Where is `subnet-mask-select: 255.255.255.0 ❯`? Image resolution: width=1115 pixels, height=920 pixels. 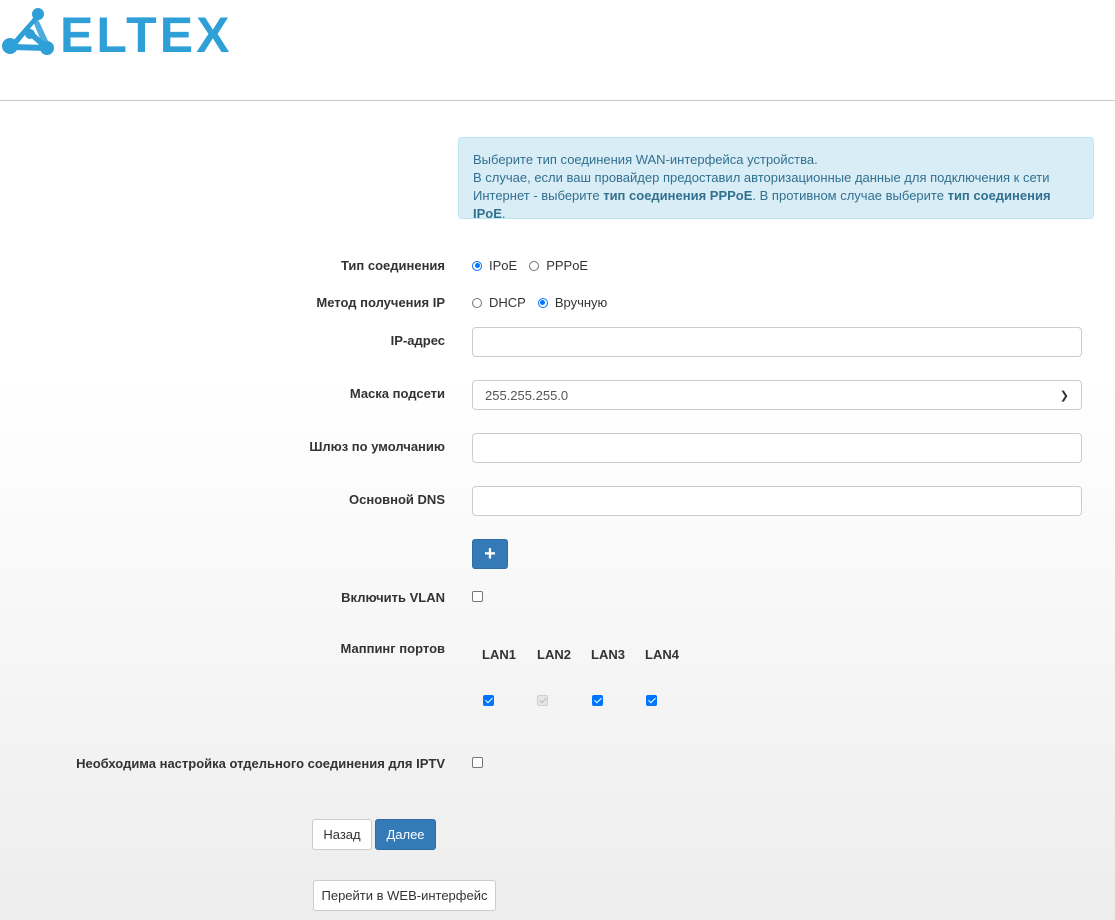
subnet-mask-select: 255.255.255.0 ❯ is located at coordinates (777, 395).